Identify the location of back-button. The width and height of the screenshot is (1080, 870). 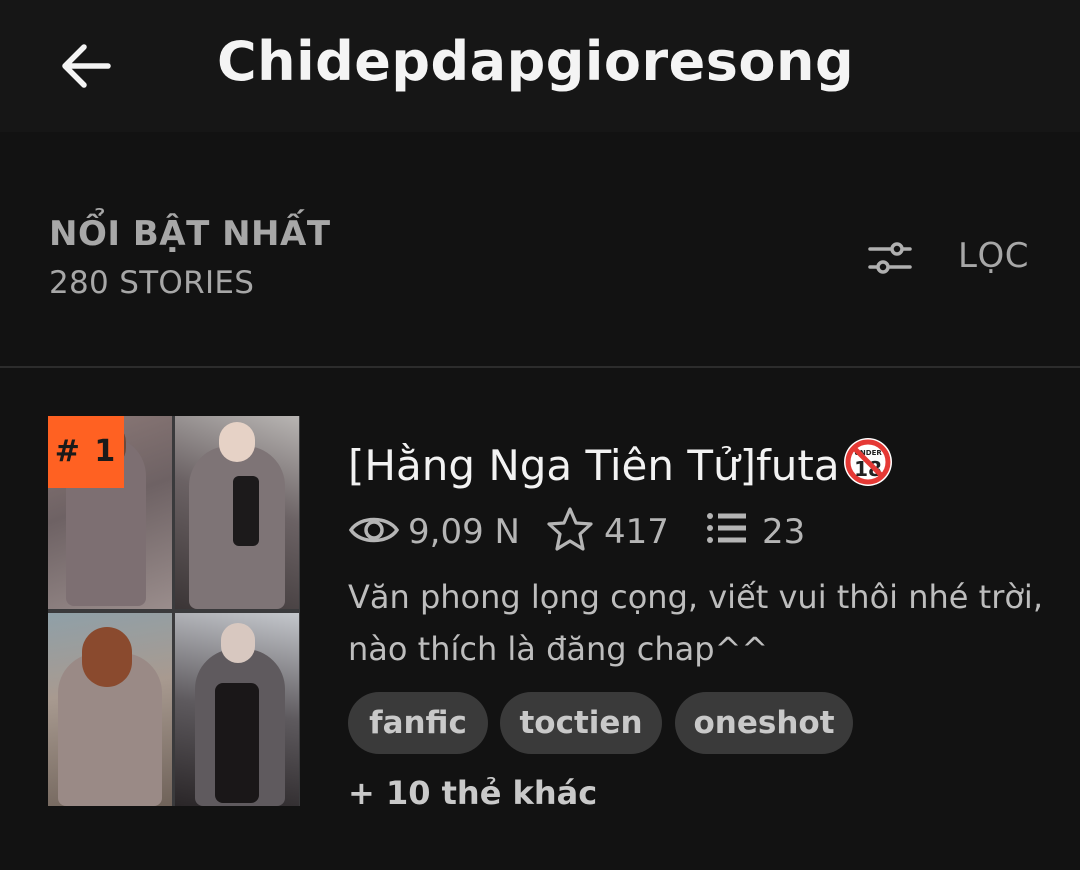
(86, 66).